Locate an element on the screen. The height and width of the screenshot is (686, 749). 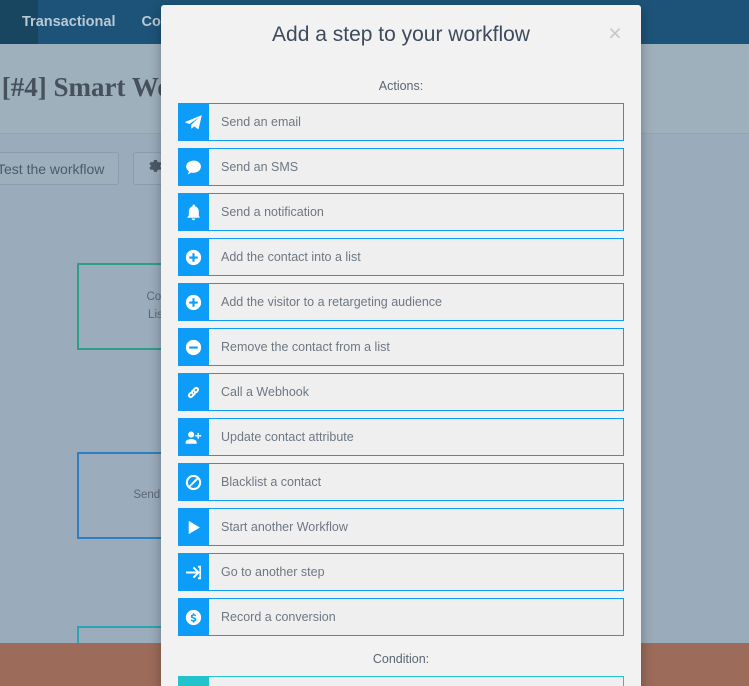
nav-item-transactional: Transactional is located at coordinates (68, 22).